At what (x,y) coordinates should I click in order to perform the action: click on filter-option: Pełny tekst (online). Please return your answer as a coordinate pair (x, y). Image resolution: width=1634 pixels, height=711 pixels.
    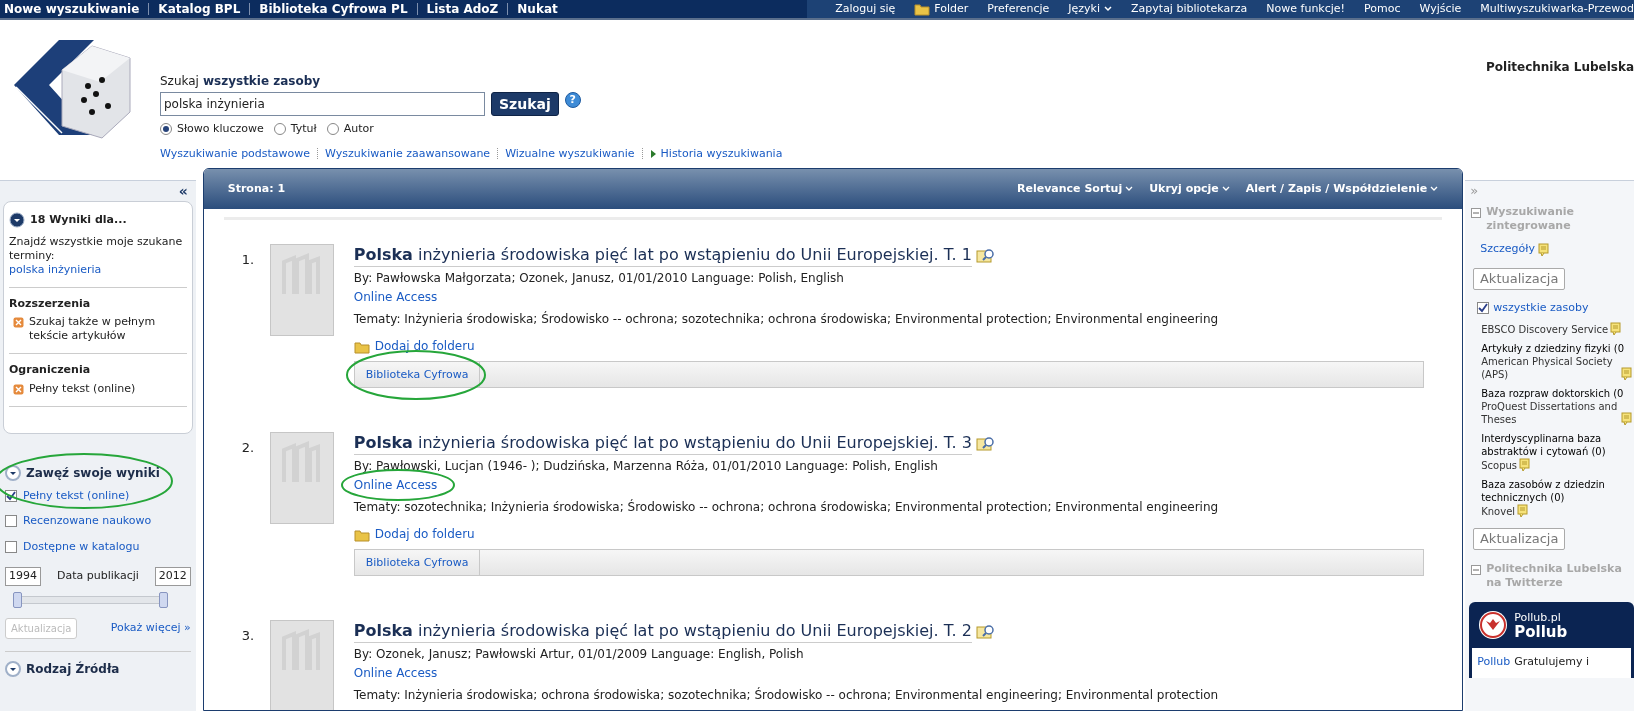
    Looking at the image, I should click on (98, 495).